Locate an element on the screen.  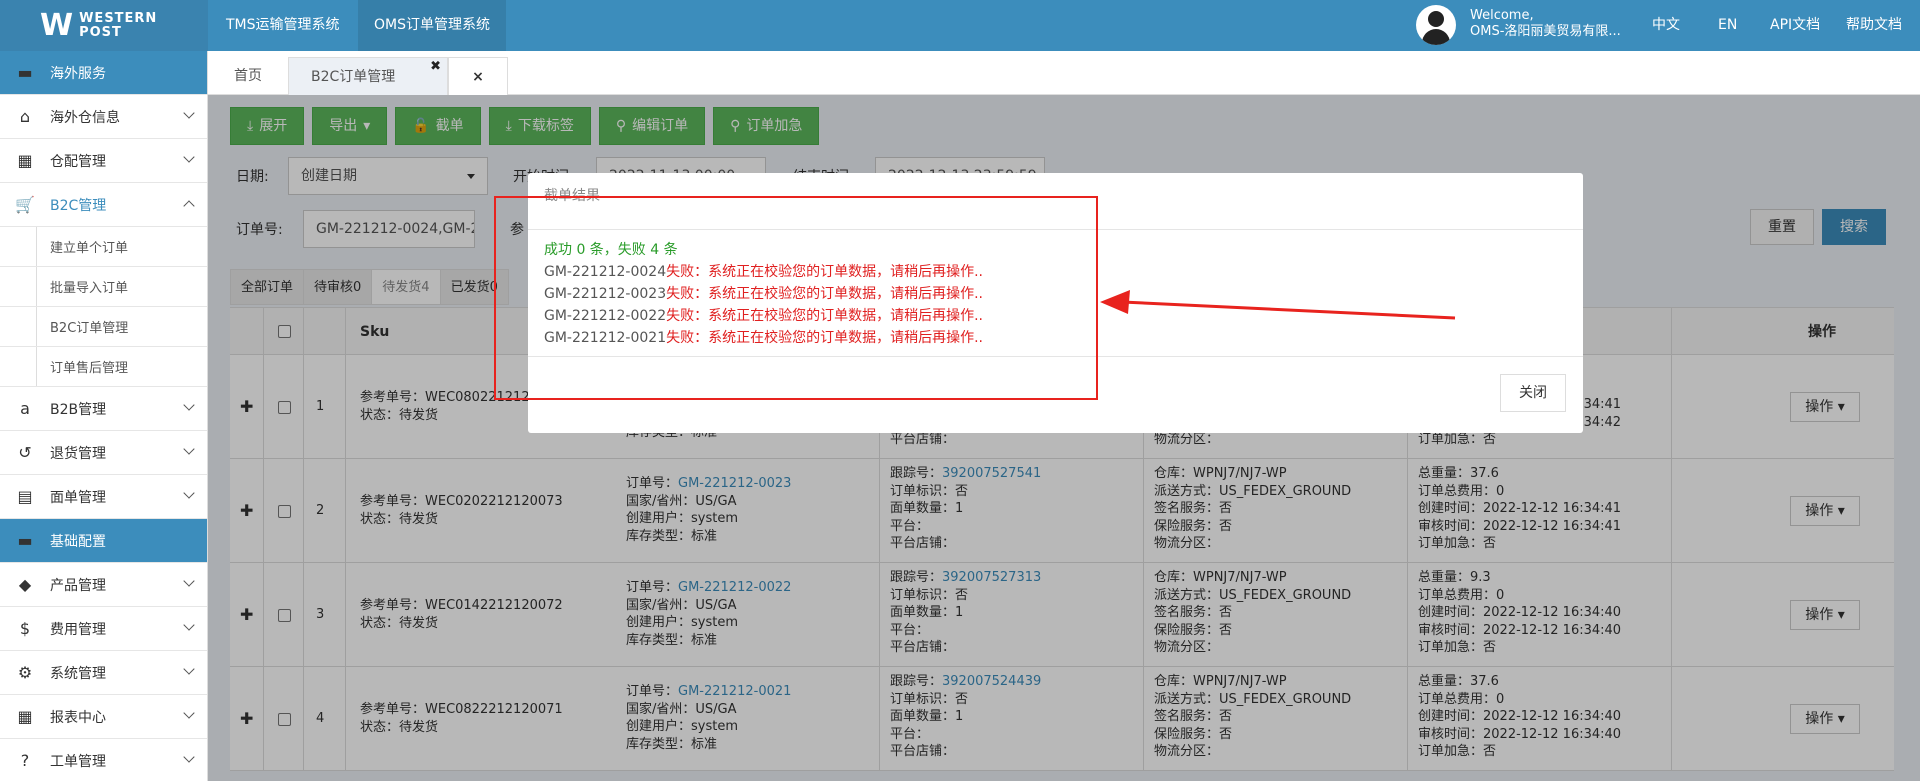
cart-icon: 🛒 is located at coordinates (25, 204).